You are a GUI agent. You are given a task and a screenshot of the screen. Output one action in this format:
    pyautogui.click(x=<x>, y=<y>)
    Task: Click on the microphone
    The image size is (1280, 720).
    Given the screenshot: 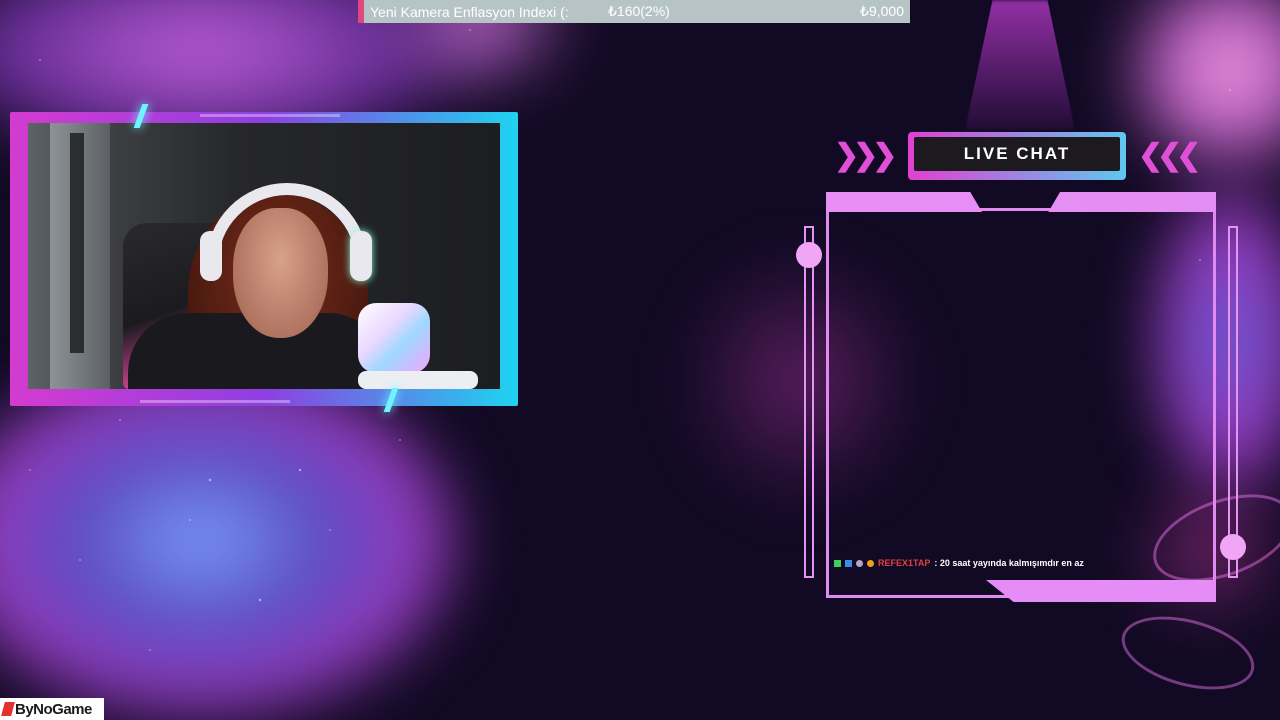 What is the action you would take?
    pyautogui.click(x=394, y=338)
    